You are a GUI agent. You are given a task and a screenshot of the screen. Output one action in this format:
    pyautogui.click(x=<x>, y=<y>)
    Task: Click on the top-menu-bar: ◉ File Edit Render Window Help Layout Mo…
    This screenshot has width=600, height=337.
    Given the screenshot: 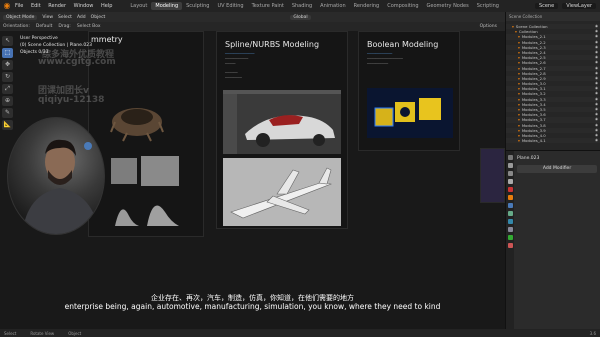 What is the action you would take?
    pyautogui.click(x=300, y=6)
    